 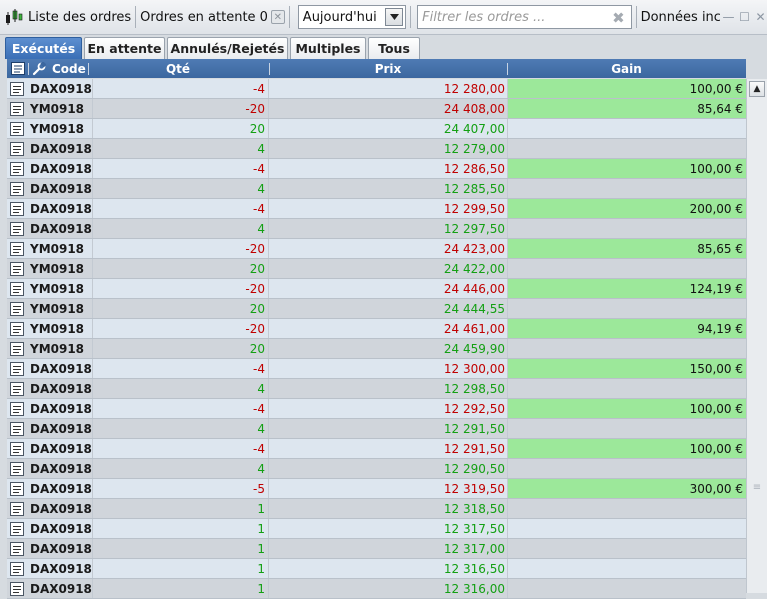 What do you see at coordinates (376, 289) in the screenshot?
I see `table-row: YM0918 -20 24 446,00 124,19 €` at bounding box center [376, 289].